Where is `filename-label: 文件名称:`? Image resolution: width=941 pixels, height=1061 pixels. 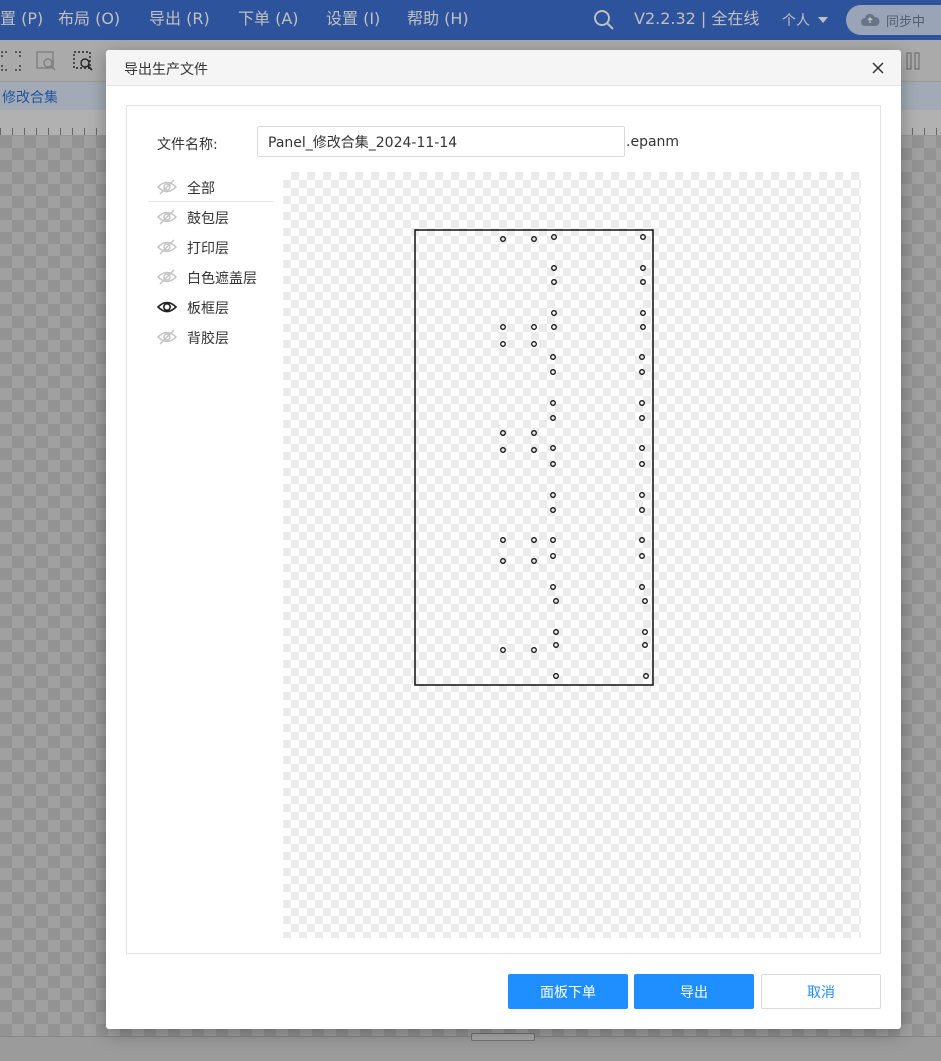
filename-label: 文件名称: is located at coordinates (187, 145).